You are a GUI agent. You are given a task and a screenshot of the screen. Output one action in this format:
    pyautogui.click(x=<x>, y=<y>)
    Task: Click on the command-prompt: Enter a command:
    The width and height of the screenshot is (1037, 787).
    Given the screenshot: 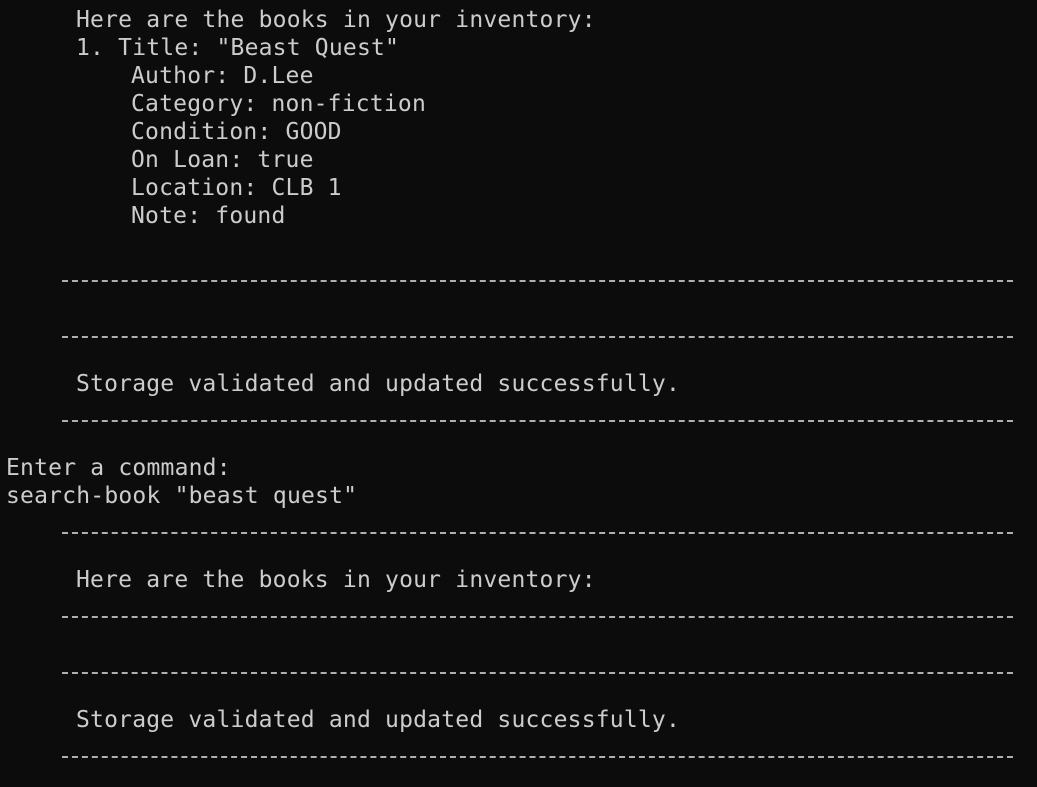 What is the action you would take?
    pyautogui.click(x=118, y=468)
    